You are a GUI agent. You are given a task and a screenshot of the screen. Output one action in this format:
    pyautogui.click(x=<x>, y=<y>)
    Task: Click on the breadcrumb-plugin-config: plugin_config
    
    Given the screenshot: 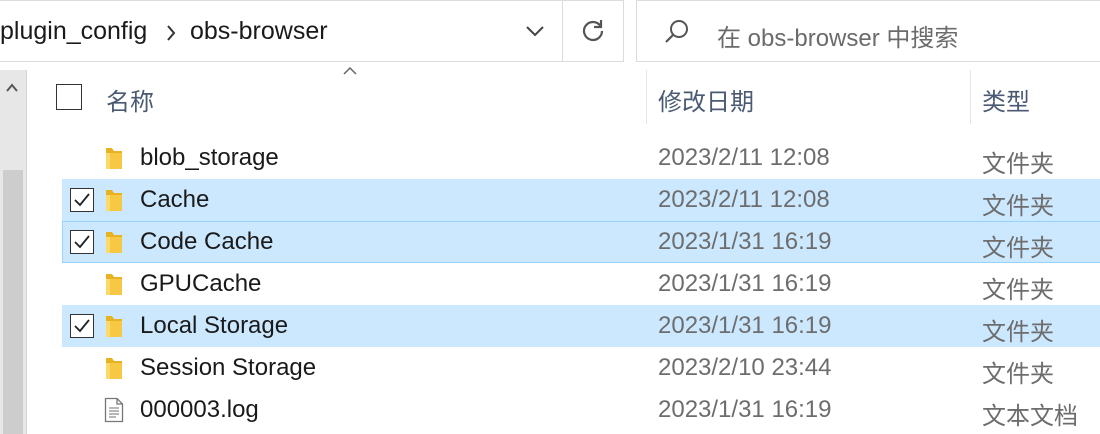 What is the action you would take?
    pyautogui.click(x=73, y=31)
    